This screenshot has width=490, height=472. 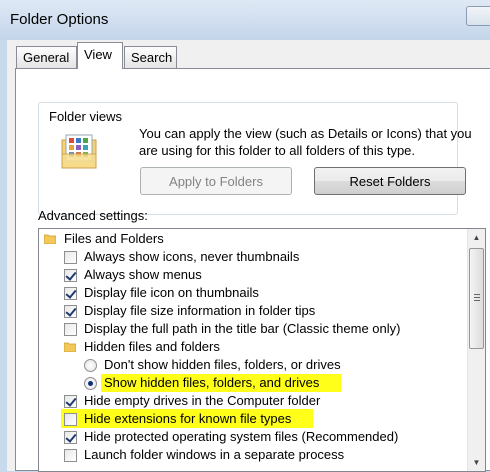 I want to click on tree-item-hide-empty-drives: Hide empty drives in the Computer folder, so click(x=249, y=401).